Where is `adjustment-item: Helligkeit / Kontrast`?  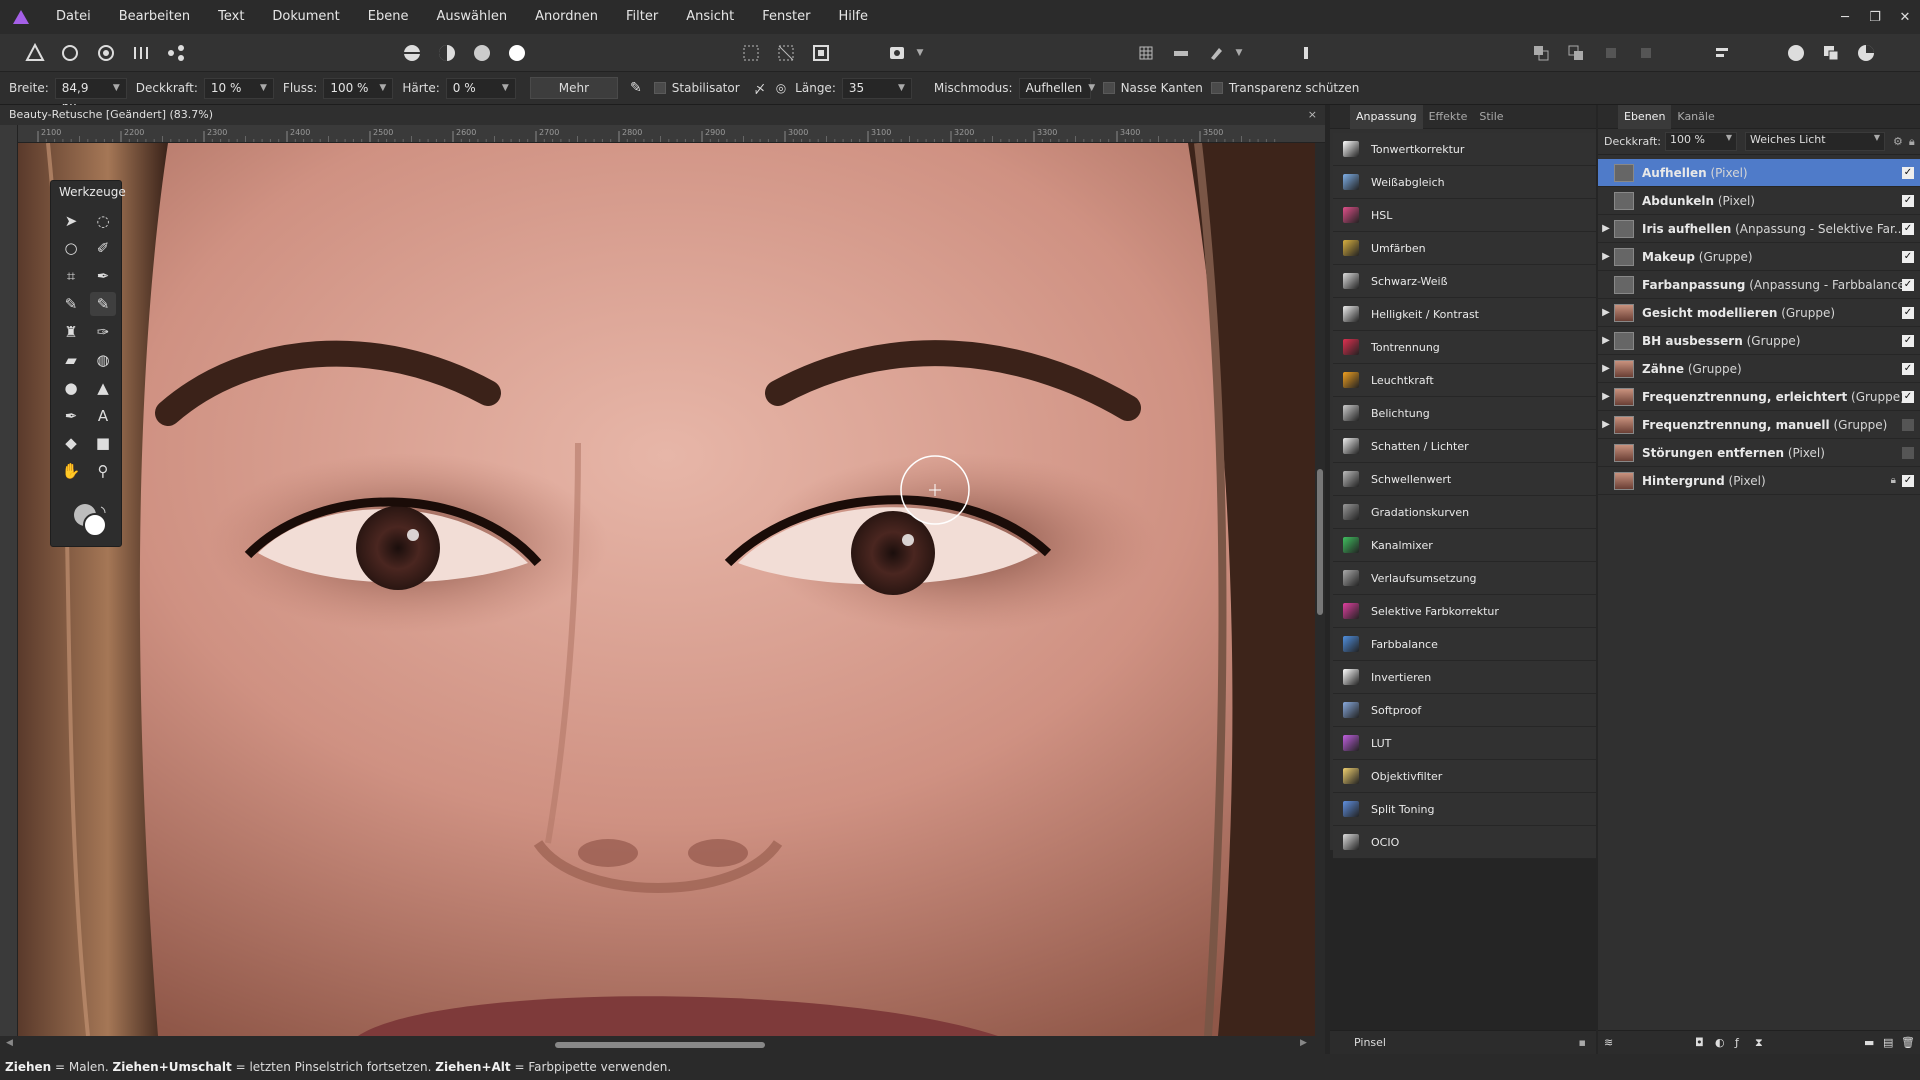 adjustment-item: Helligkeit / Kontrast is located at coordinates (1464, 314).